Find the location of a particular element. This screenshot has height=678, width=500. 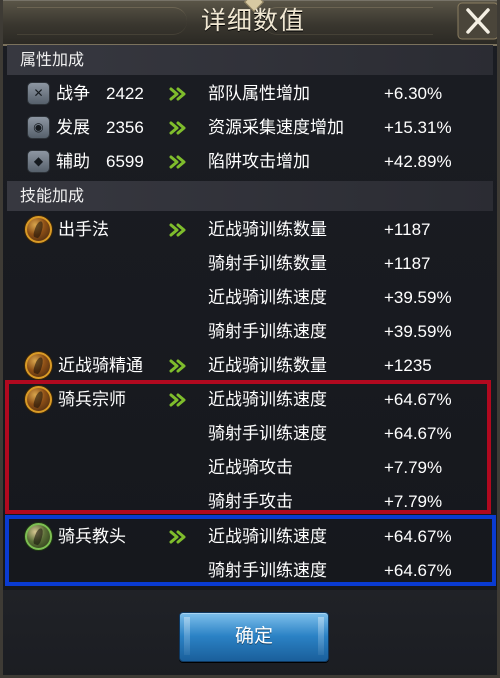

development-icon: ◉ is located at coordinates (38, 127).